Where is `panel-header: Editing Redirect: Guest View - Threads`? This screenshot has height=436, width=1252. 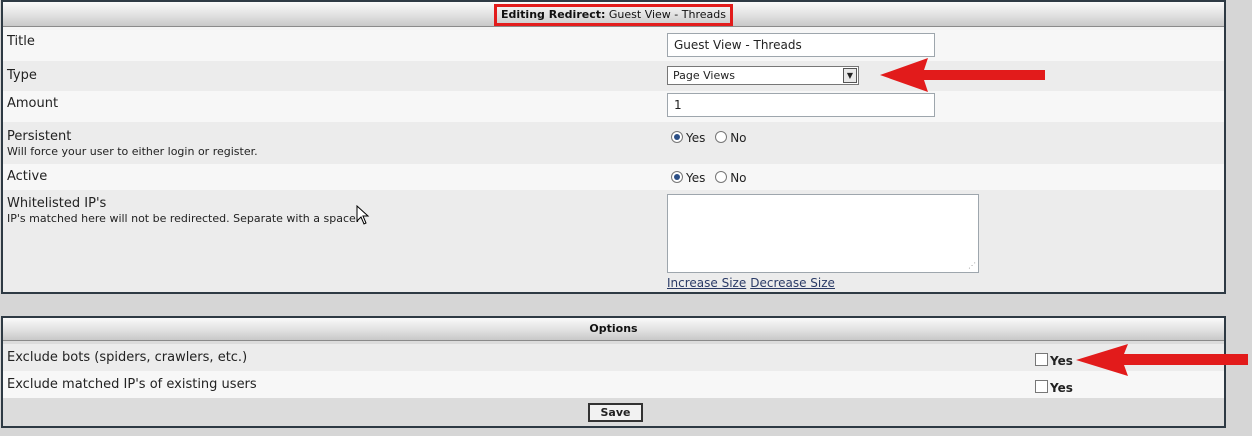 panel-header: Editing Redirect: Guest View - Threads is located at coordinates (613, 14).